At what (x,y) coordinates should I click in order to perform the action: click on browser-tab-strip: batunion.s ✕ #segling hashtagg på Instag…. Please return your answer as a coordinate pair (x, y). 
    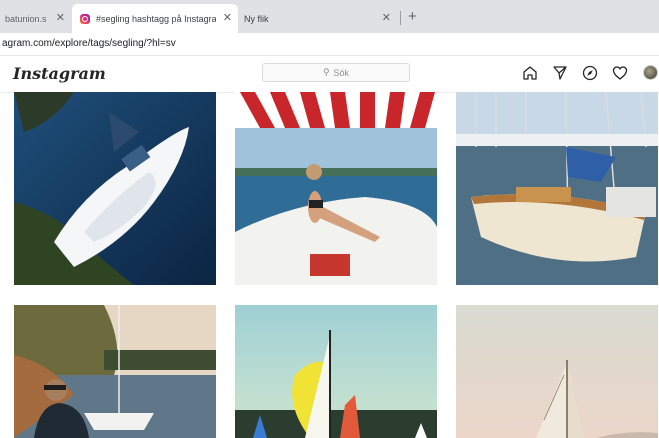
    Looking at the image, I should click on (329, 16).